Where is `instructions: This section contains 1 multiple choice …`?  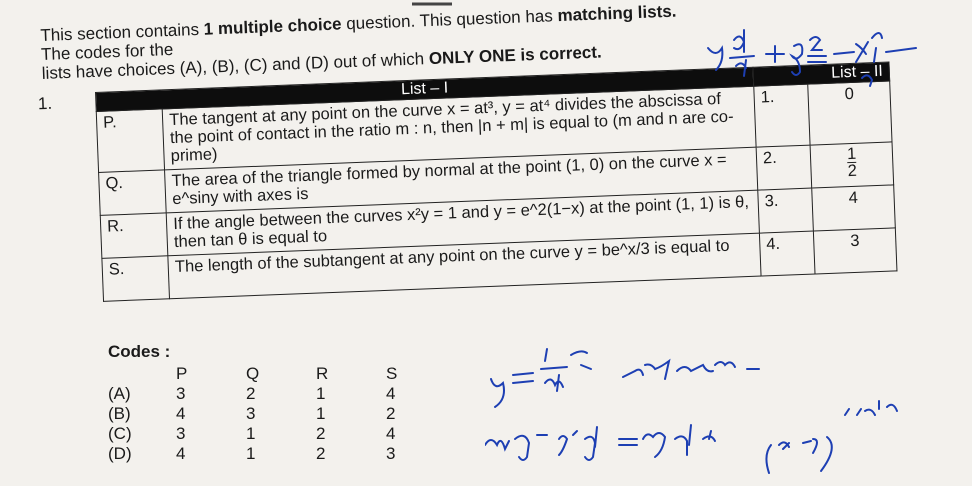 instructions: This section contains 1 multiple choice … is located at coordinates (376, 41).